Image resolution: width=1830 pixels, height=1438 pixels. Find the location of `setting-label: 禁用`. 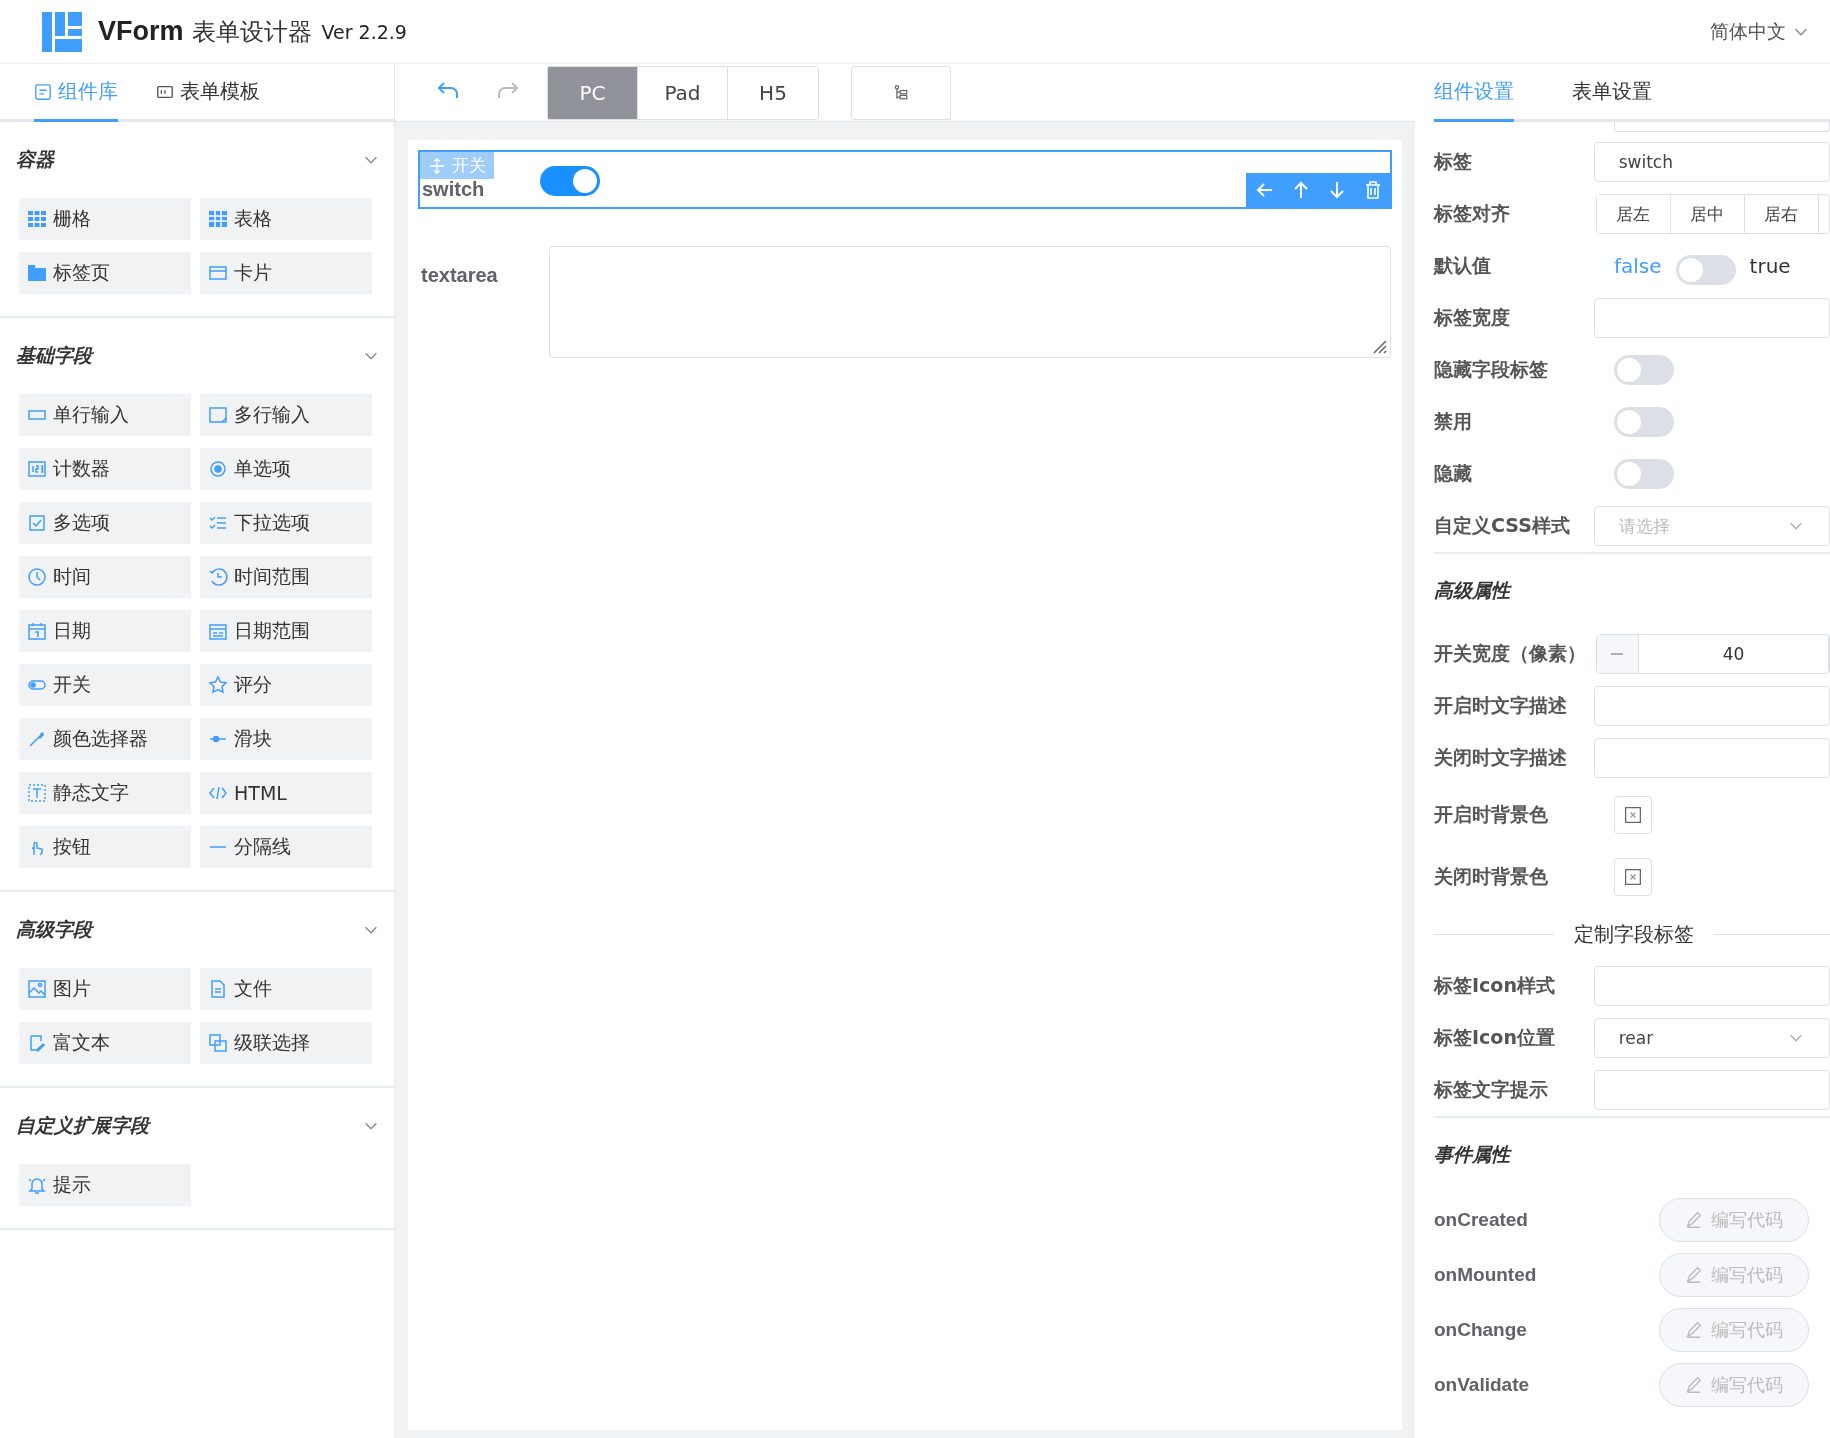

setting-label: 禁用 is located at coordinates (1453, 421).